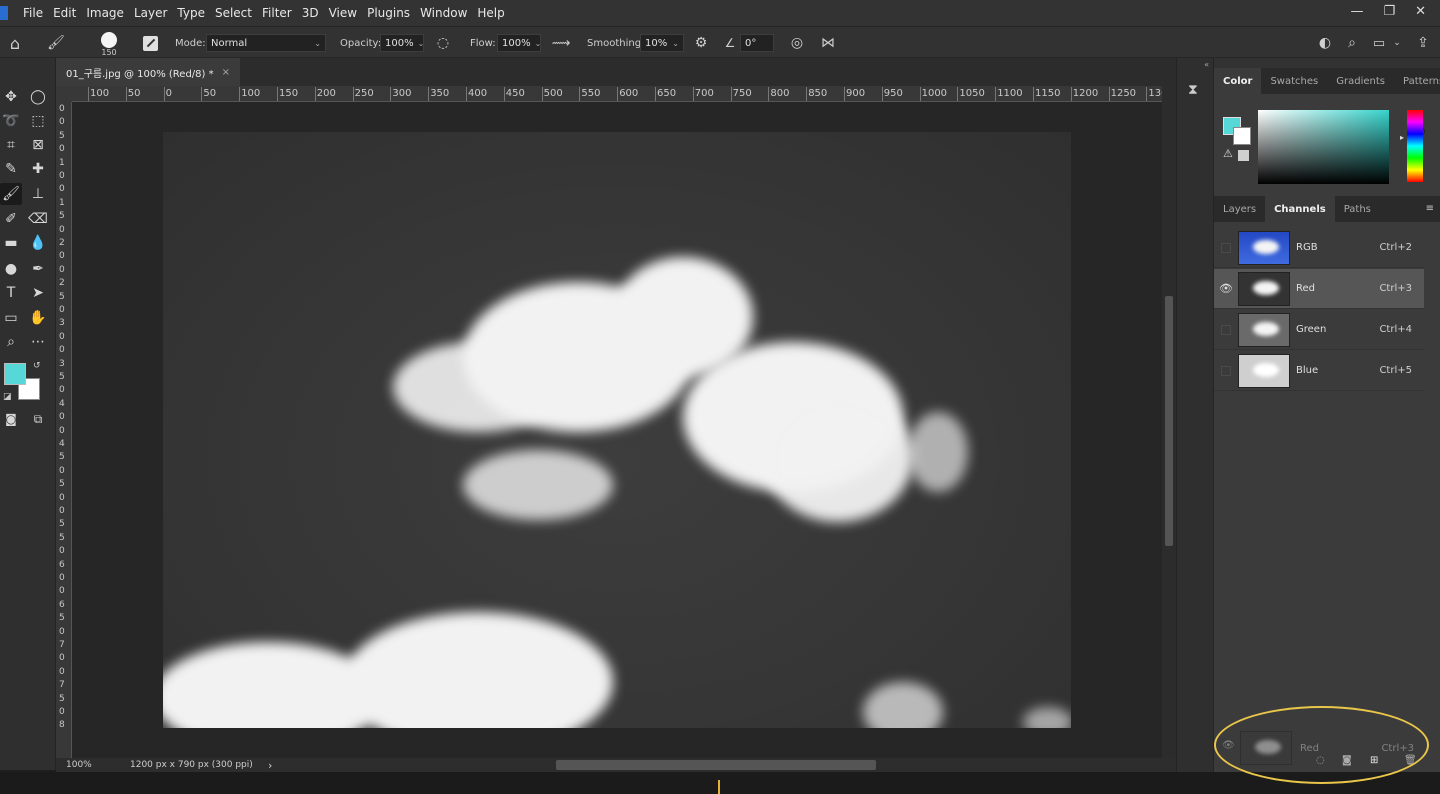  I want to click on minimize-icon: —, so click(1356, 11).